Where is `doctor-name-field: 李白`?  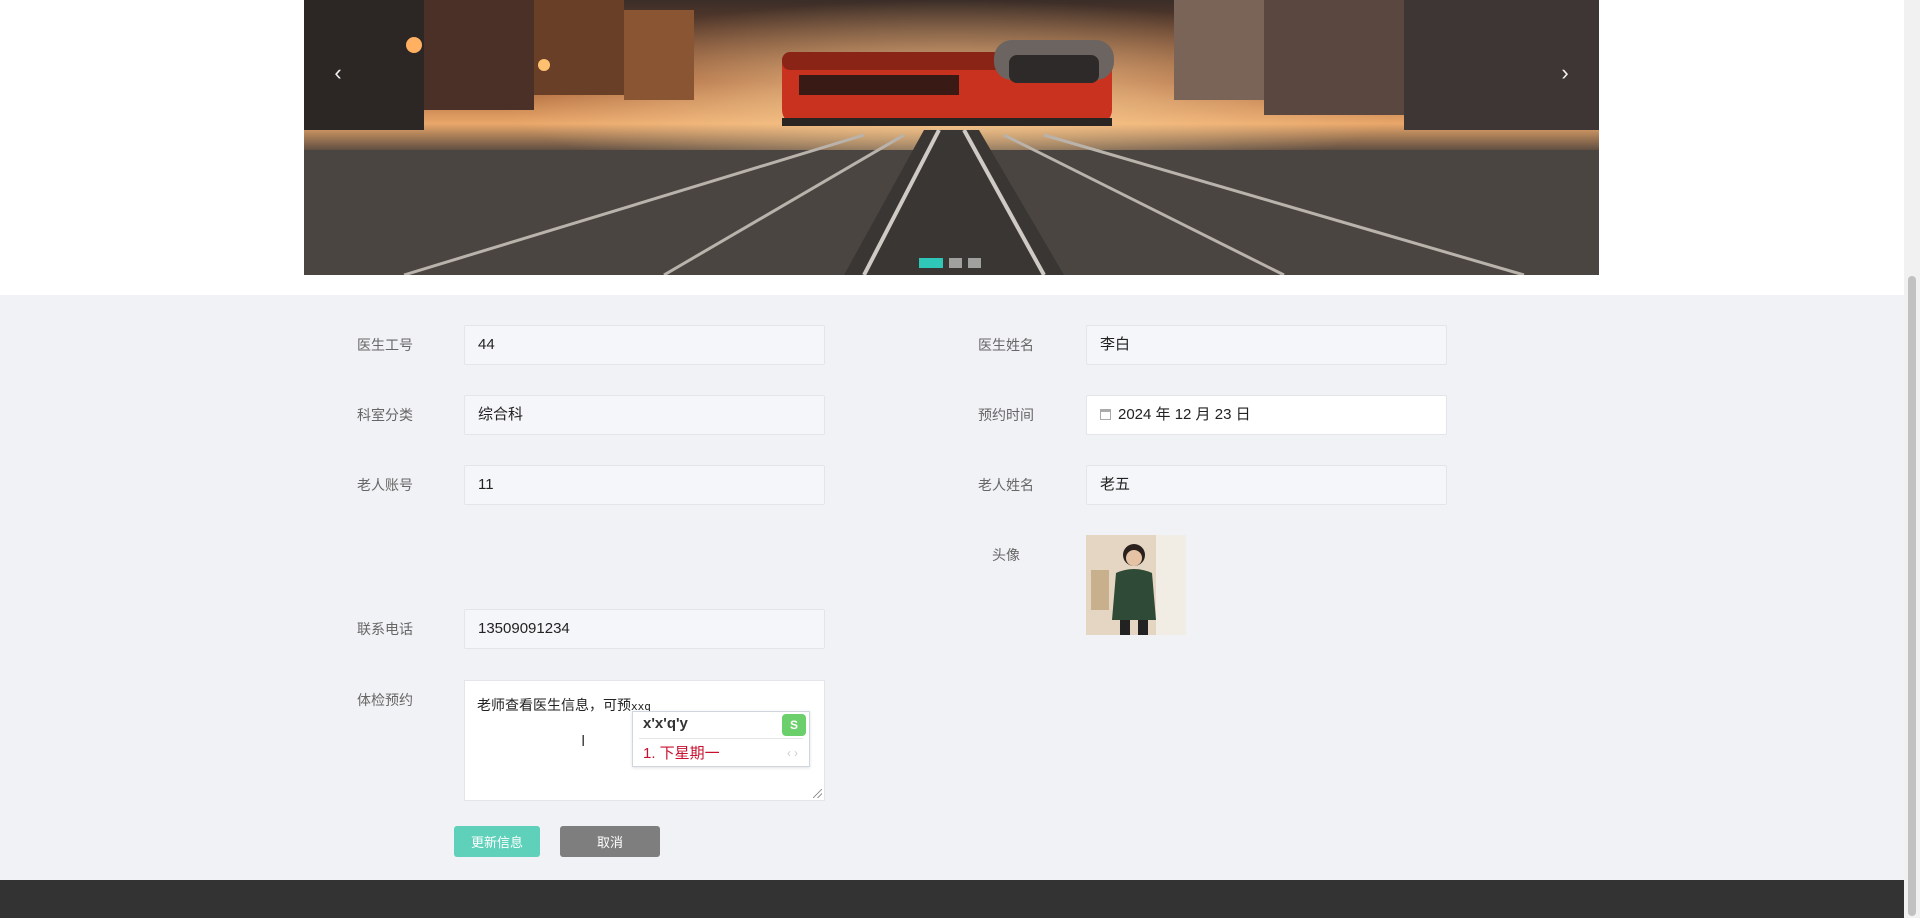
doctor-name-field: 李白 is located at coordinates (1266, 345).